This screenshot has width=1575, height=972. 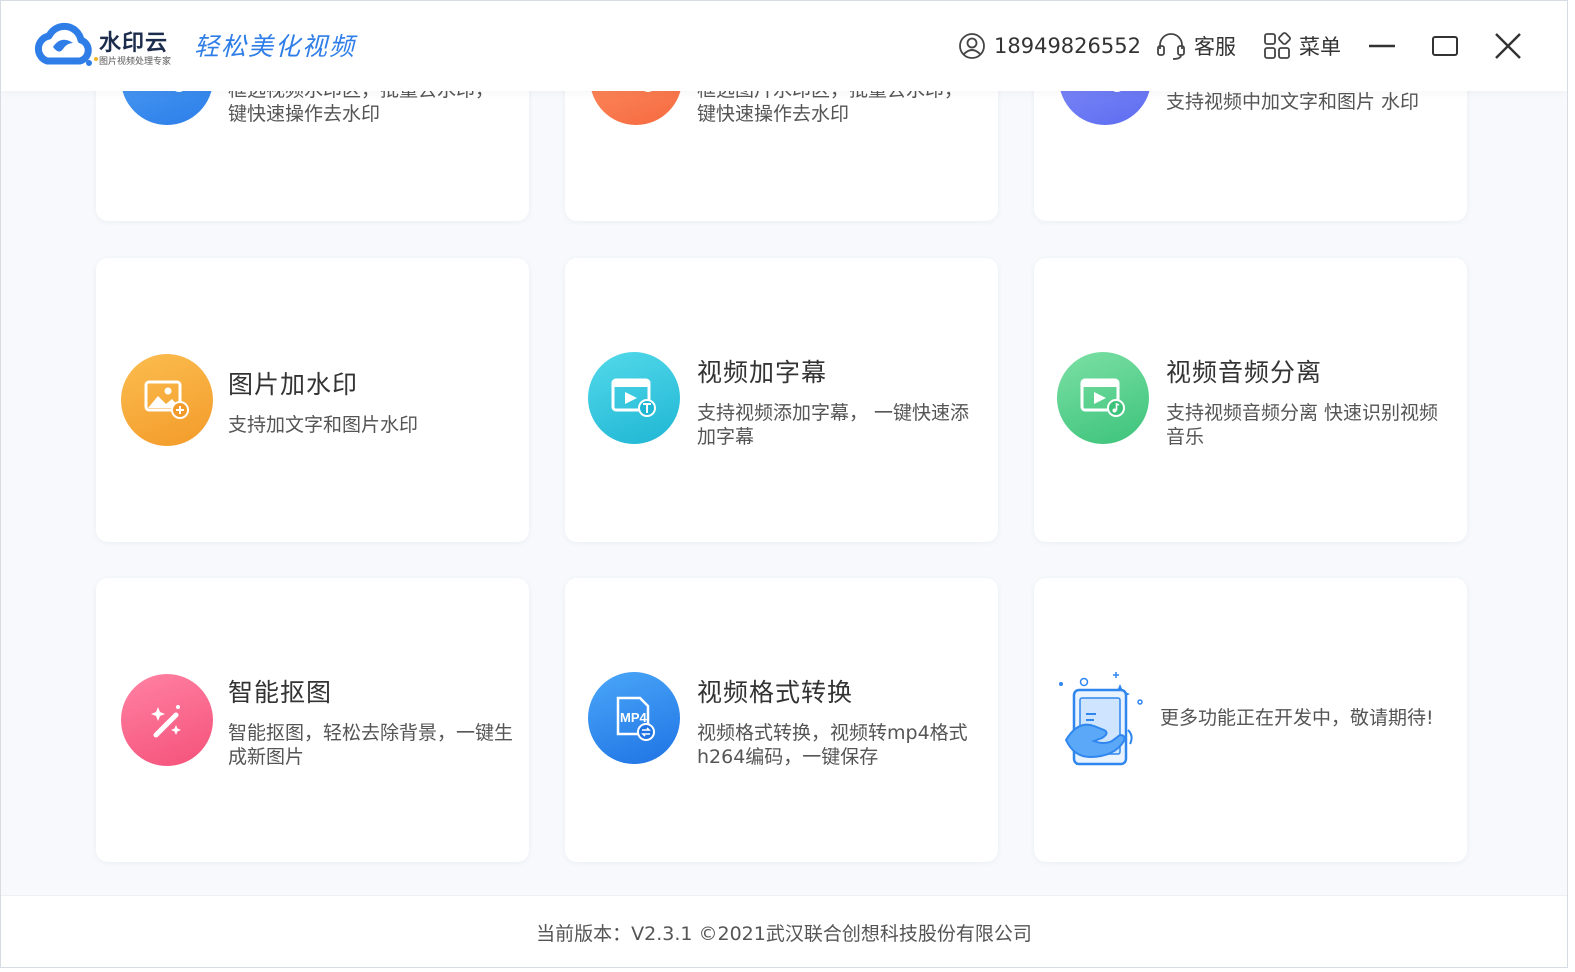 I want to click on phone-number: 18949826552, so click(x=1067, y=46).